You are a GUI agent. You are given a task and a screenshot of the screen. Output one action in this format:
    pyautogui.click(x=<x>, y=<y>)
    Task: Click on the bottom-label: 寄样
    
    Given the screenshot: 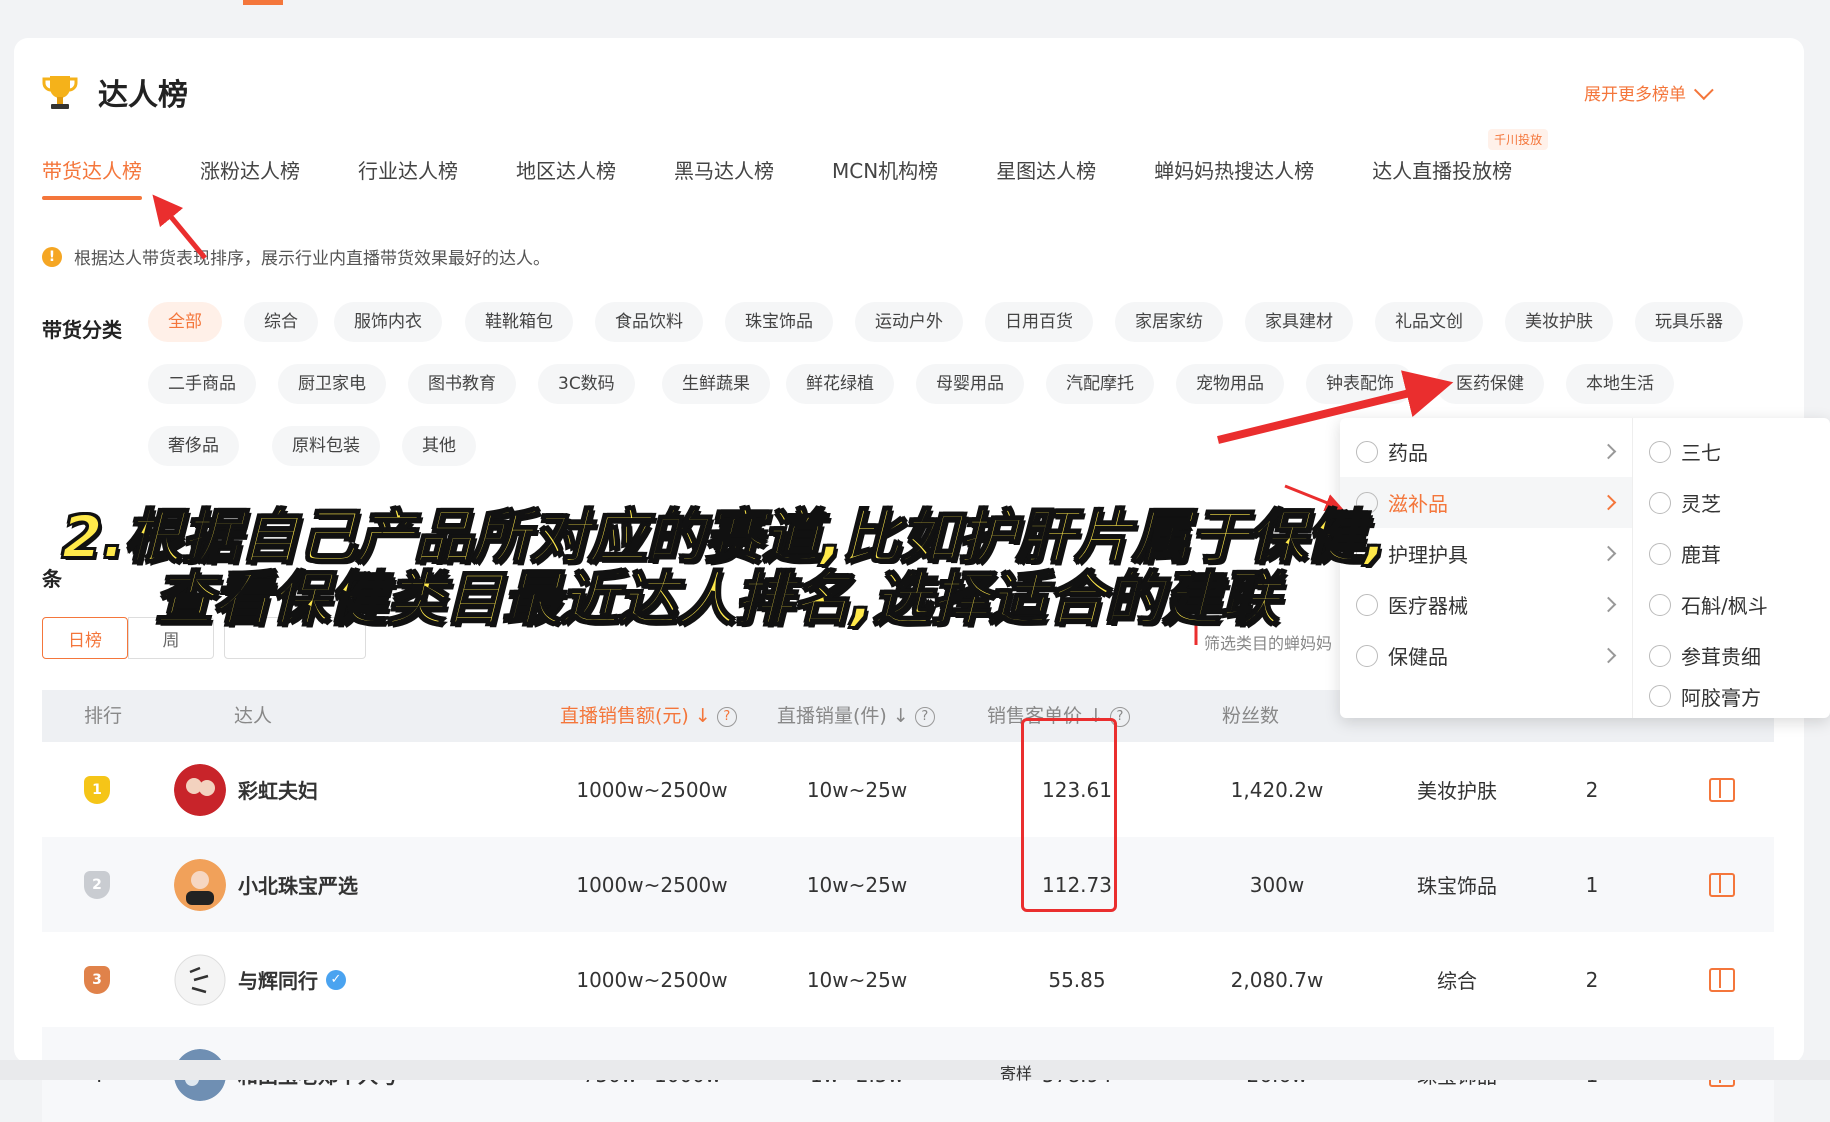 What is the action you would take?
    pyautogui.click(x=1016, y=1073)
    